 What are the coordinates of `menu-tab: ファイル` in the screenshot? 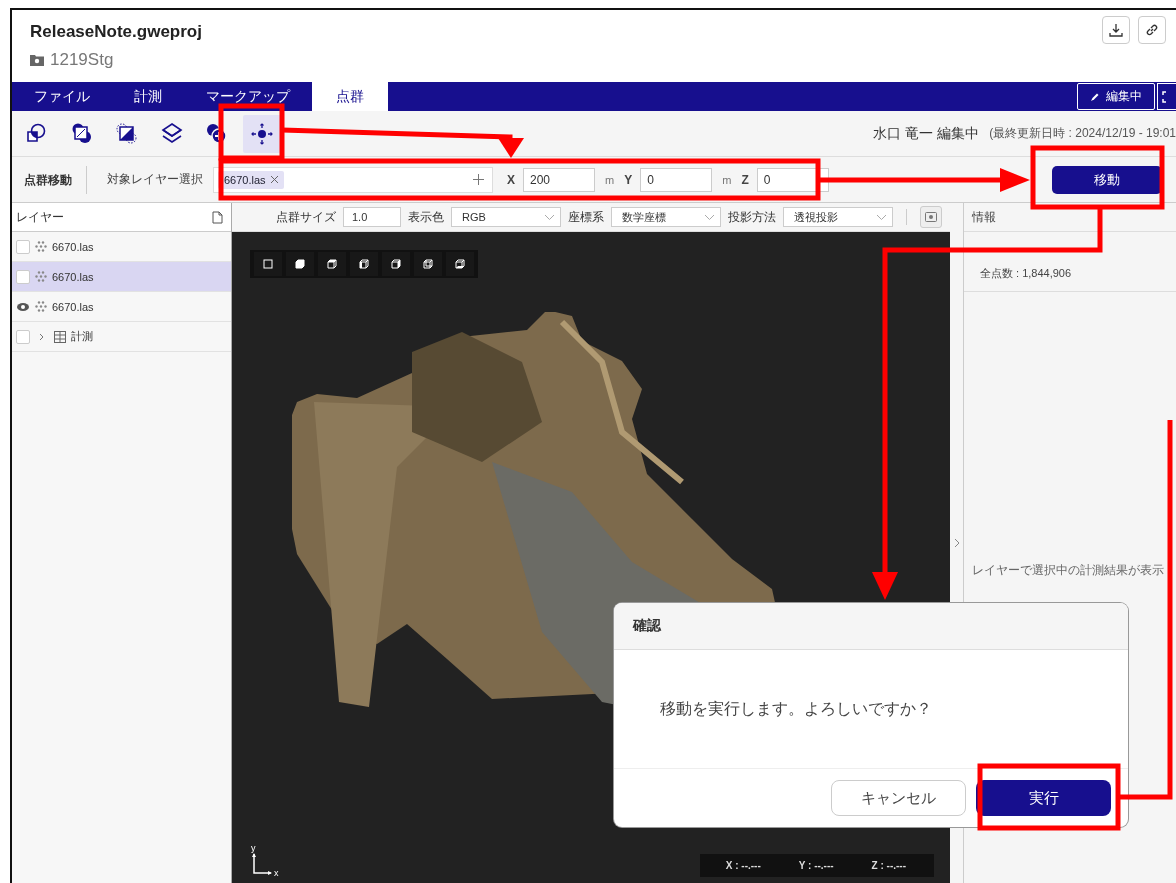 It's located at (62, 96).